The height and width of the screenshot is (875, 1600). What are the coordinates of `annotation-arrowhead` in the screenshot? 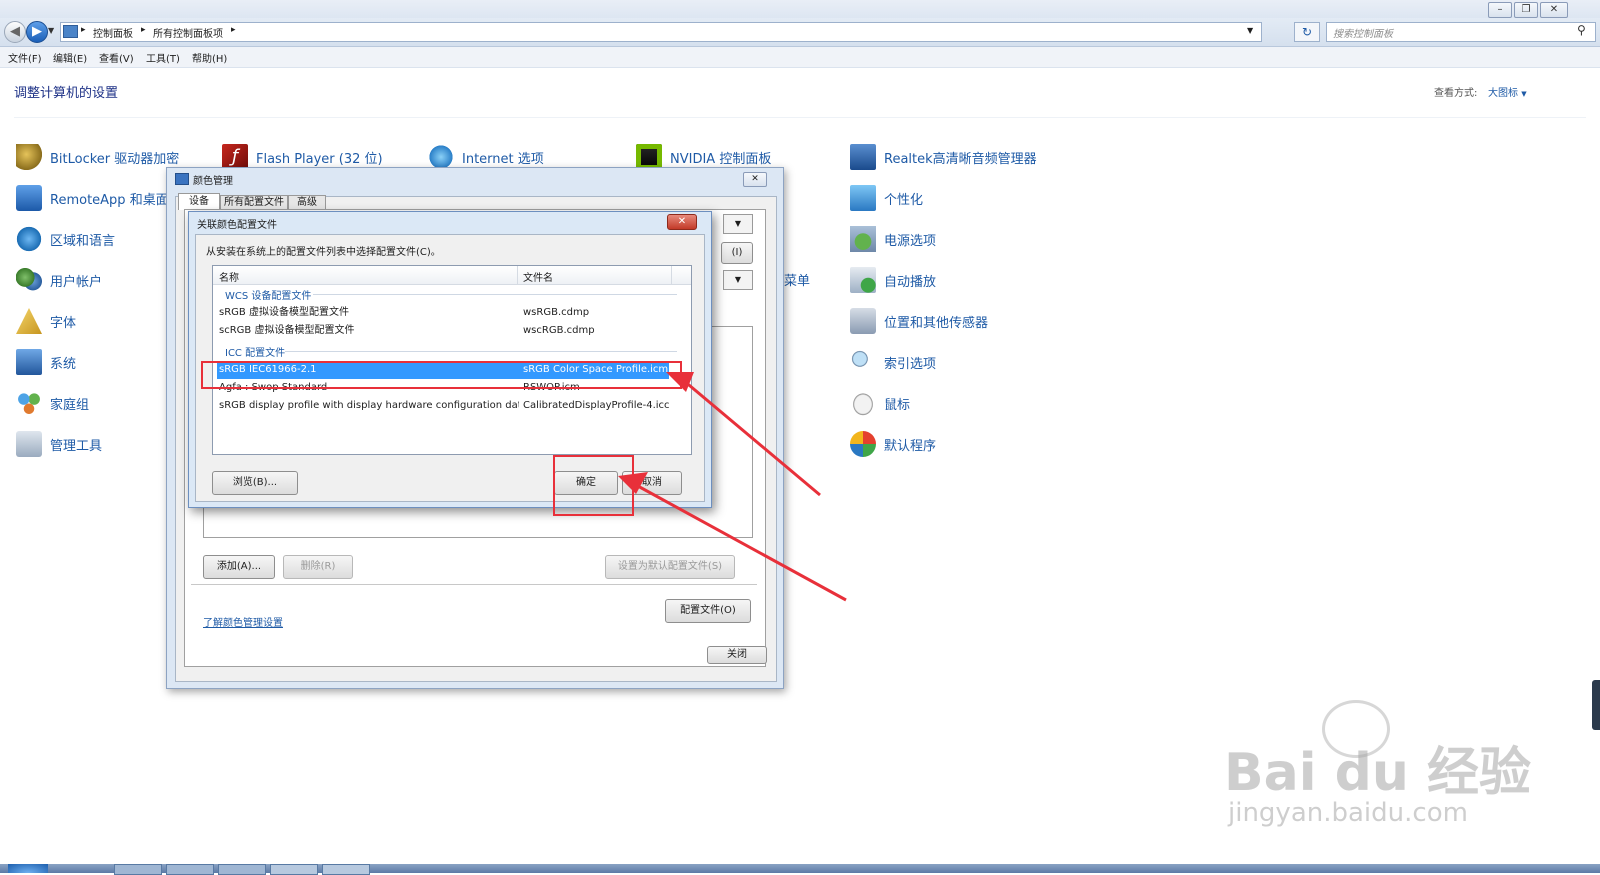 It's located at (680, 382).